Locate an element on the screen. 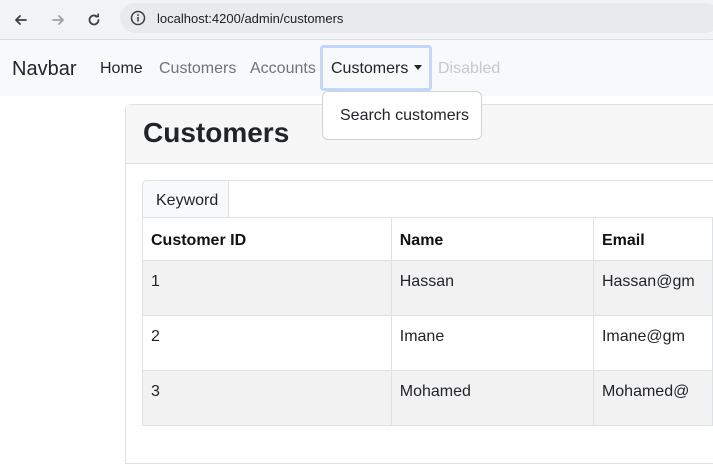 This screenshot has height=464, width=713. back-arrow-icon is located at coordinates (21, 20).